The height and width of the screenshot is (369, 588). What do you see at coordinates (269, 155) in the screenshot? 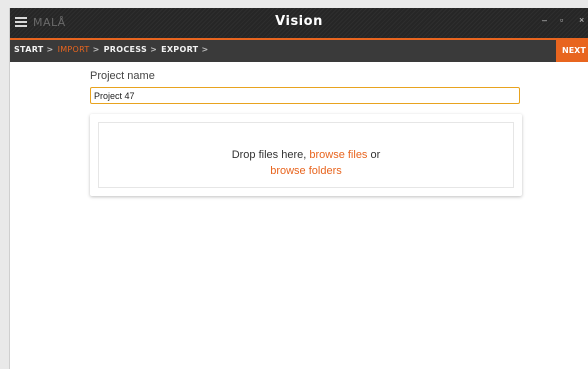
I see `drop-files-text: Drop files here,` at bounding box center [269, 155].